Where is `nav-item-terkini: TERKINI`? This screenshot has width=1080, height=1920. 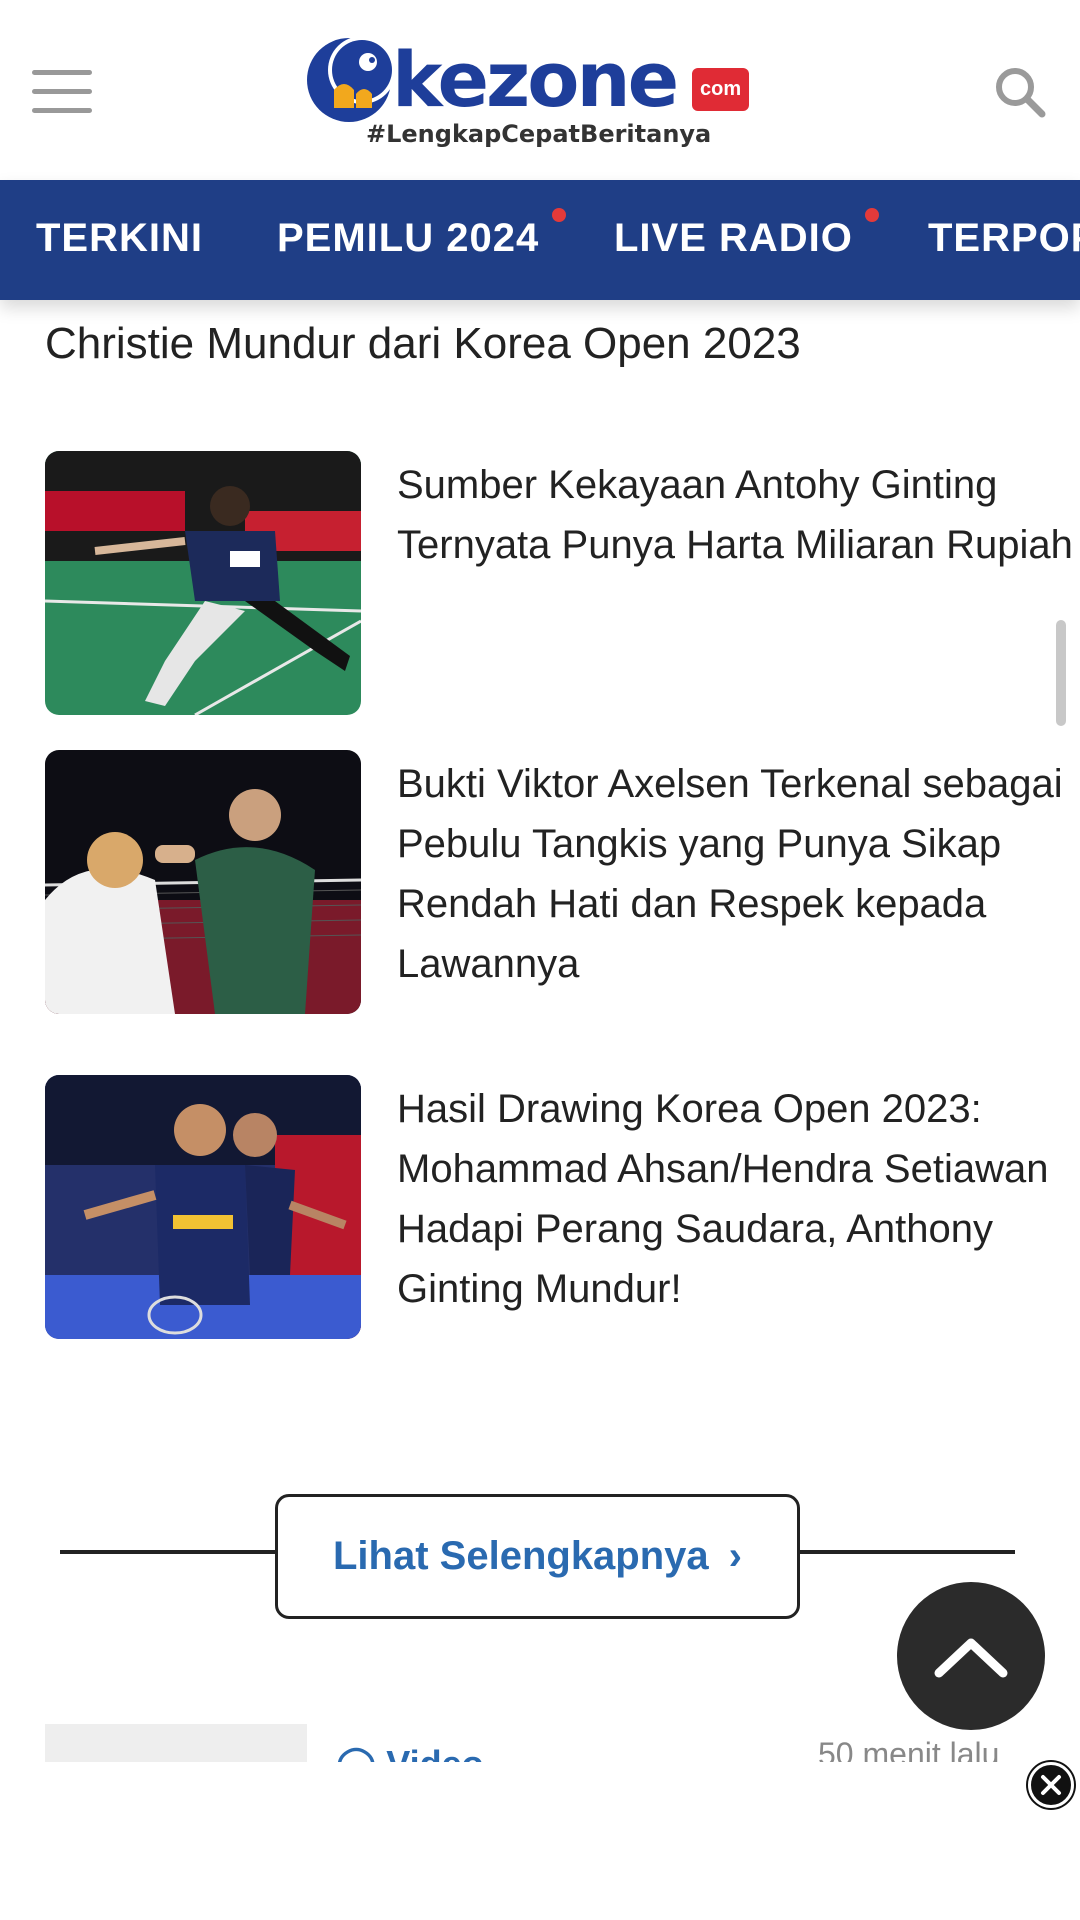
nav-item-terkini: TERKINI is located at coordinates (119, 238).